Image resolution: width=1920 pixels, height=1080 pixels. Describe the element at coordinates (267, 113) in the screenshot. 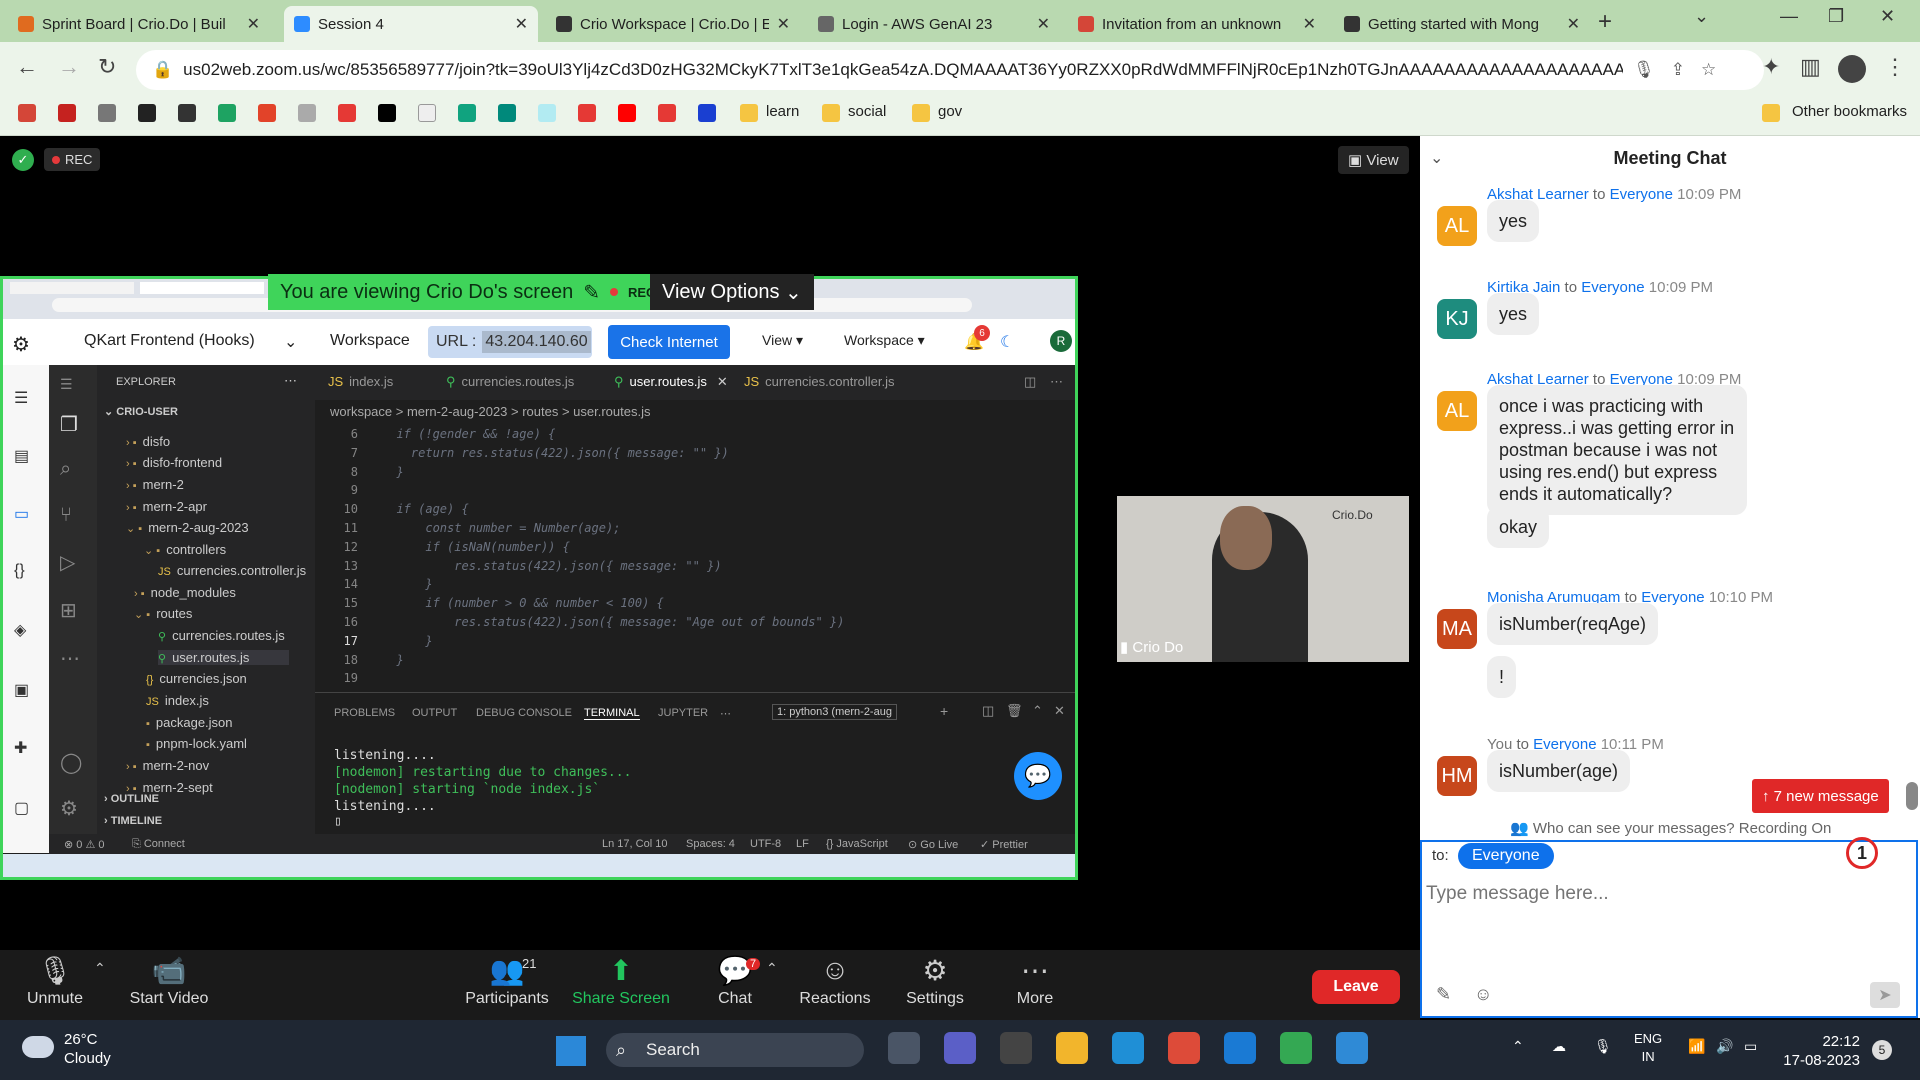

I see `gitlab-bookmark-icon` at that location.